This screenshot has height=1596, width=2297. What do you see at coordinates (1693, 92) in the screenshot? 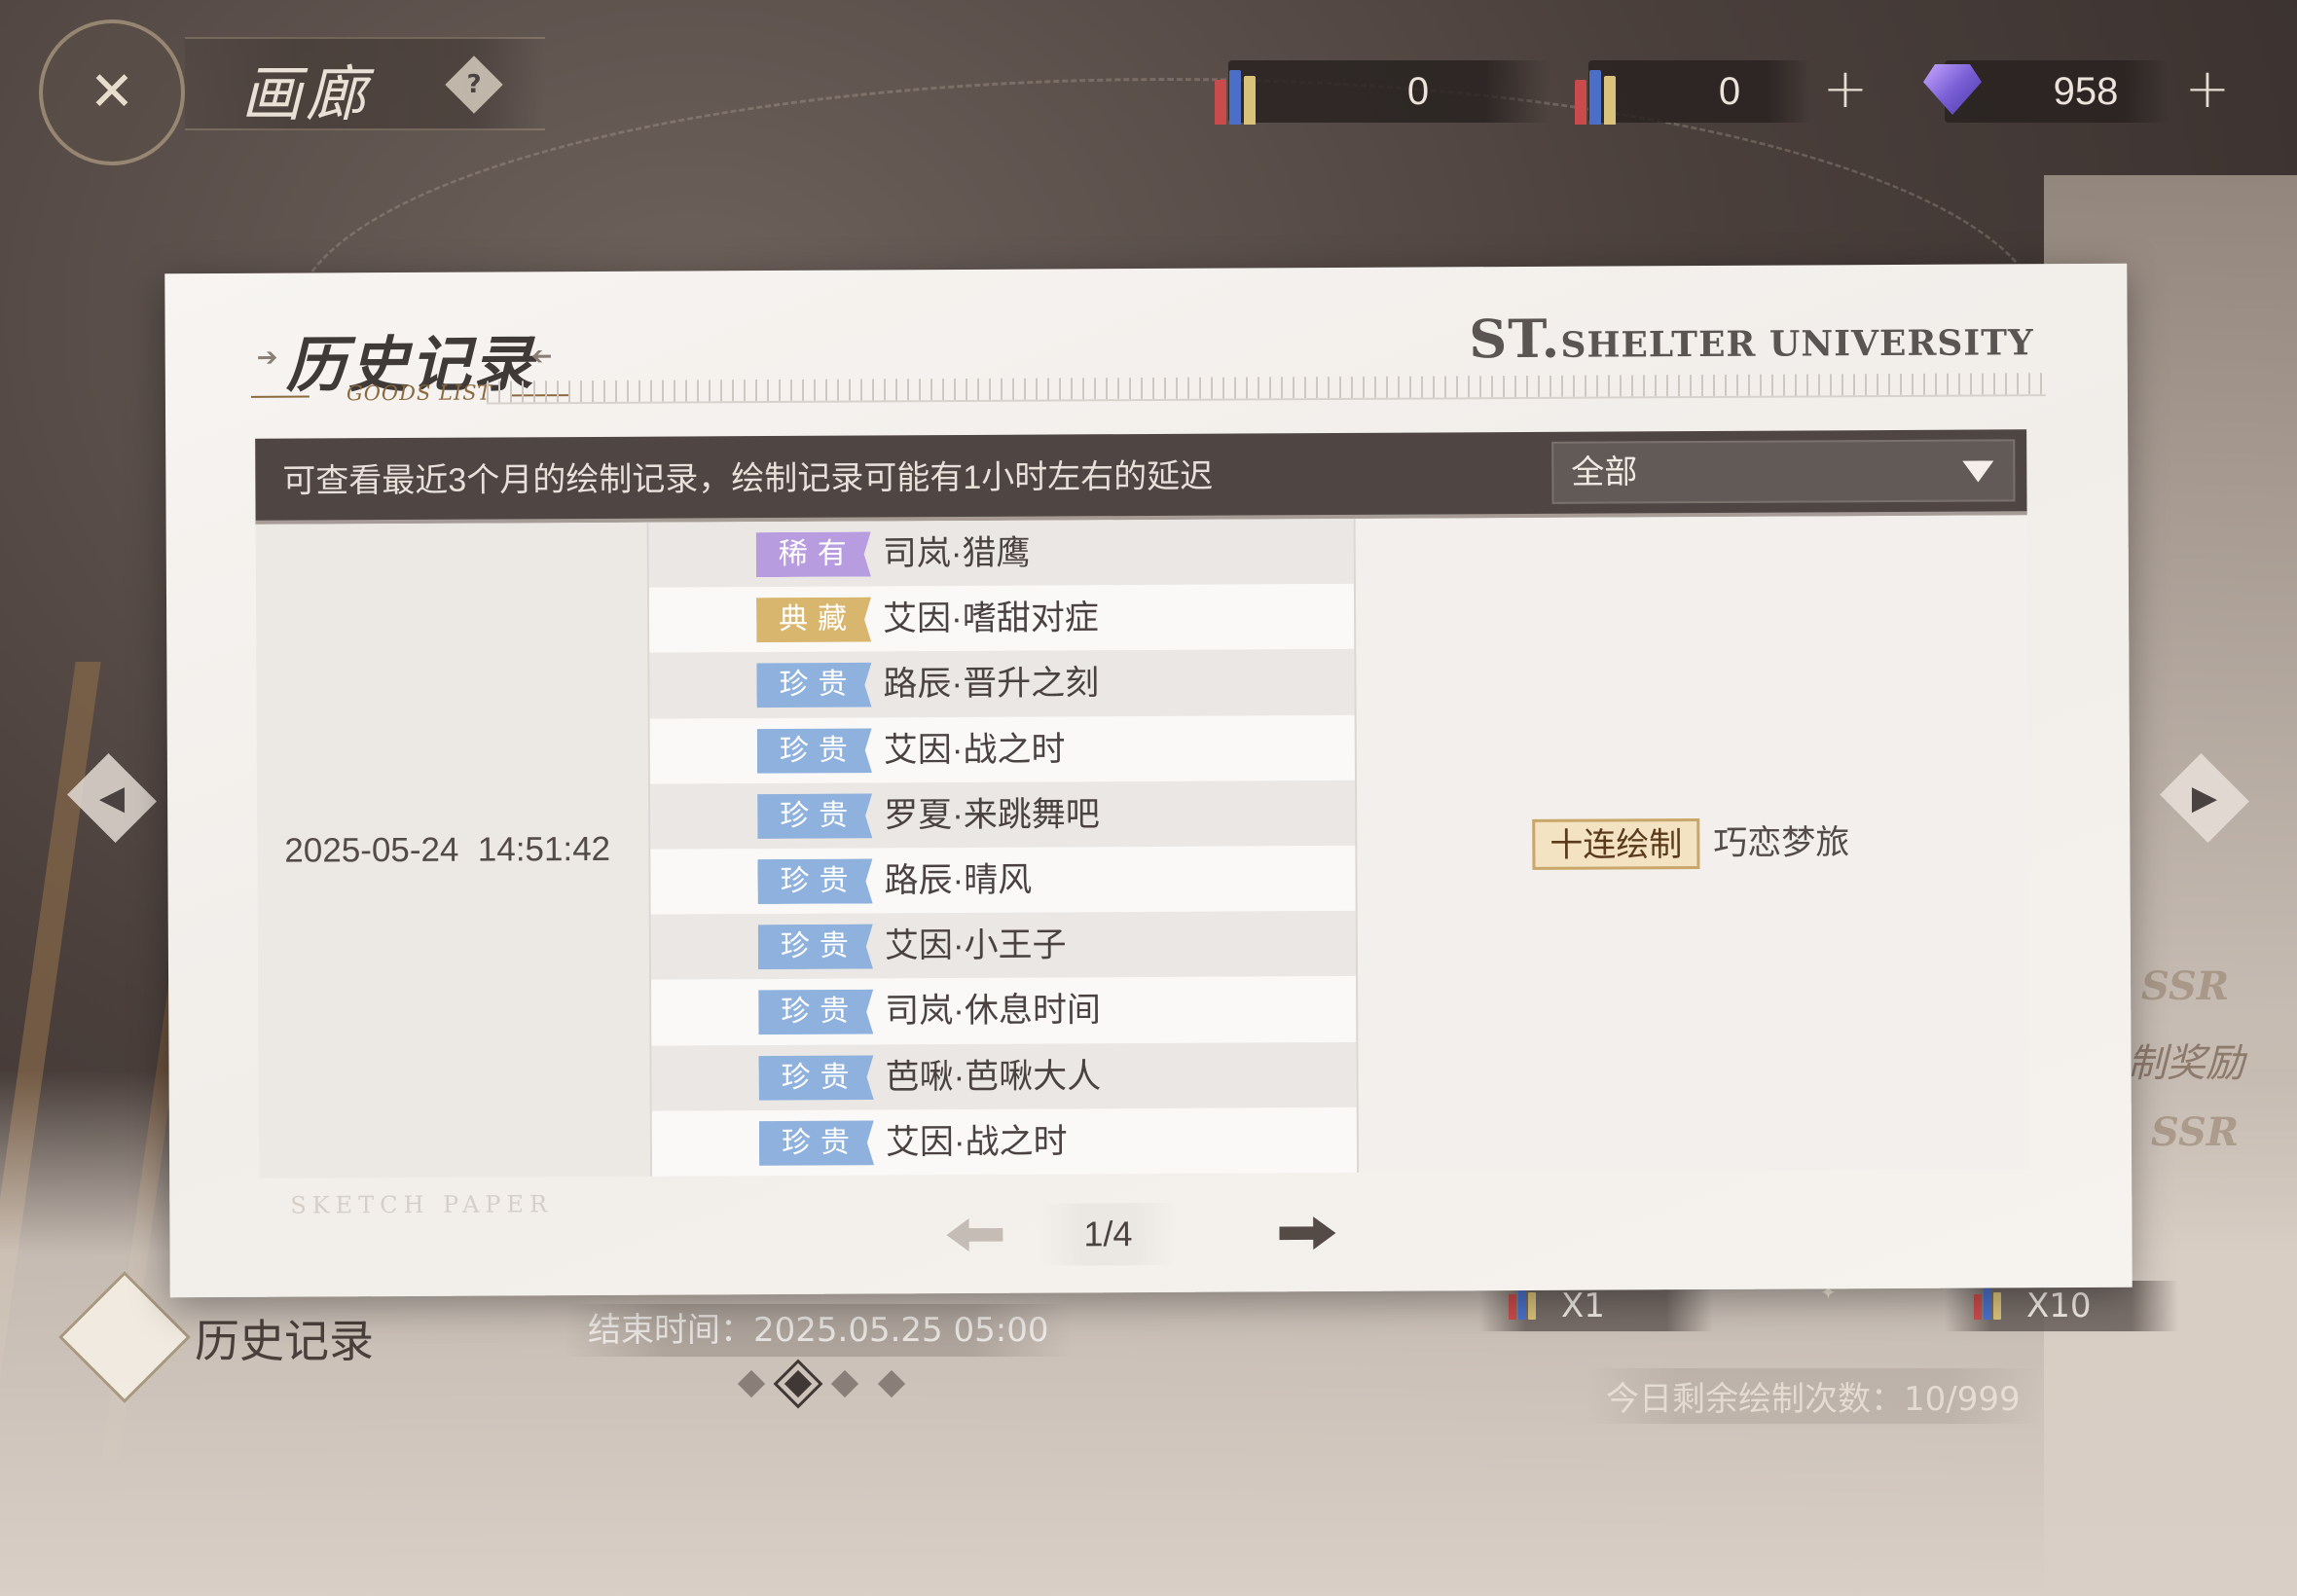
I see `currency-ticket-b: 0` at bounding box center [1693, 92].